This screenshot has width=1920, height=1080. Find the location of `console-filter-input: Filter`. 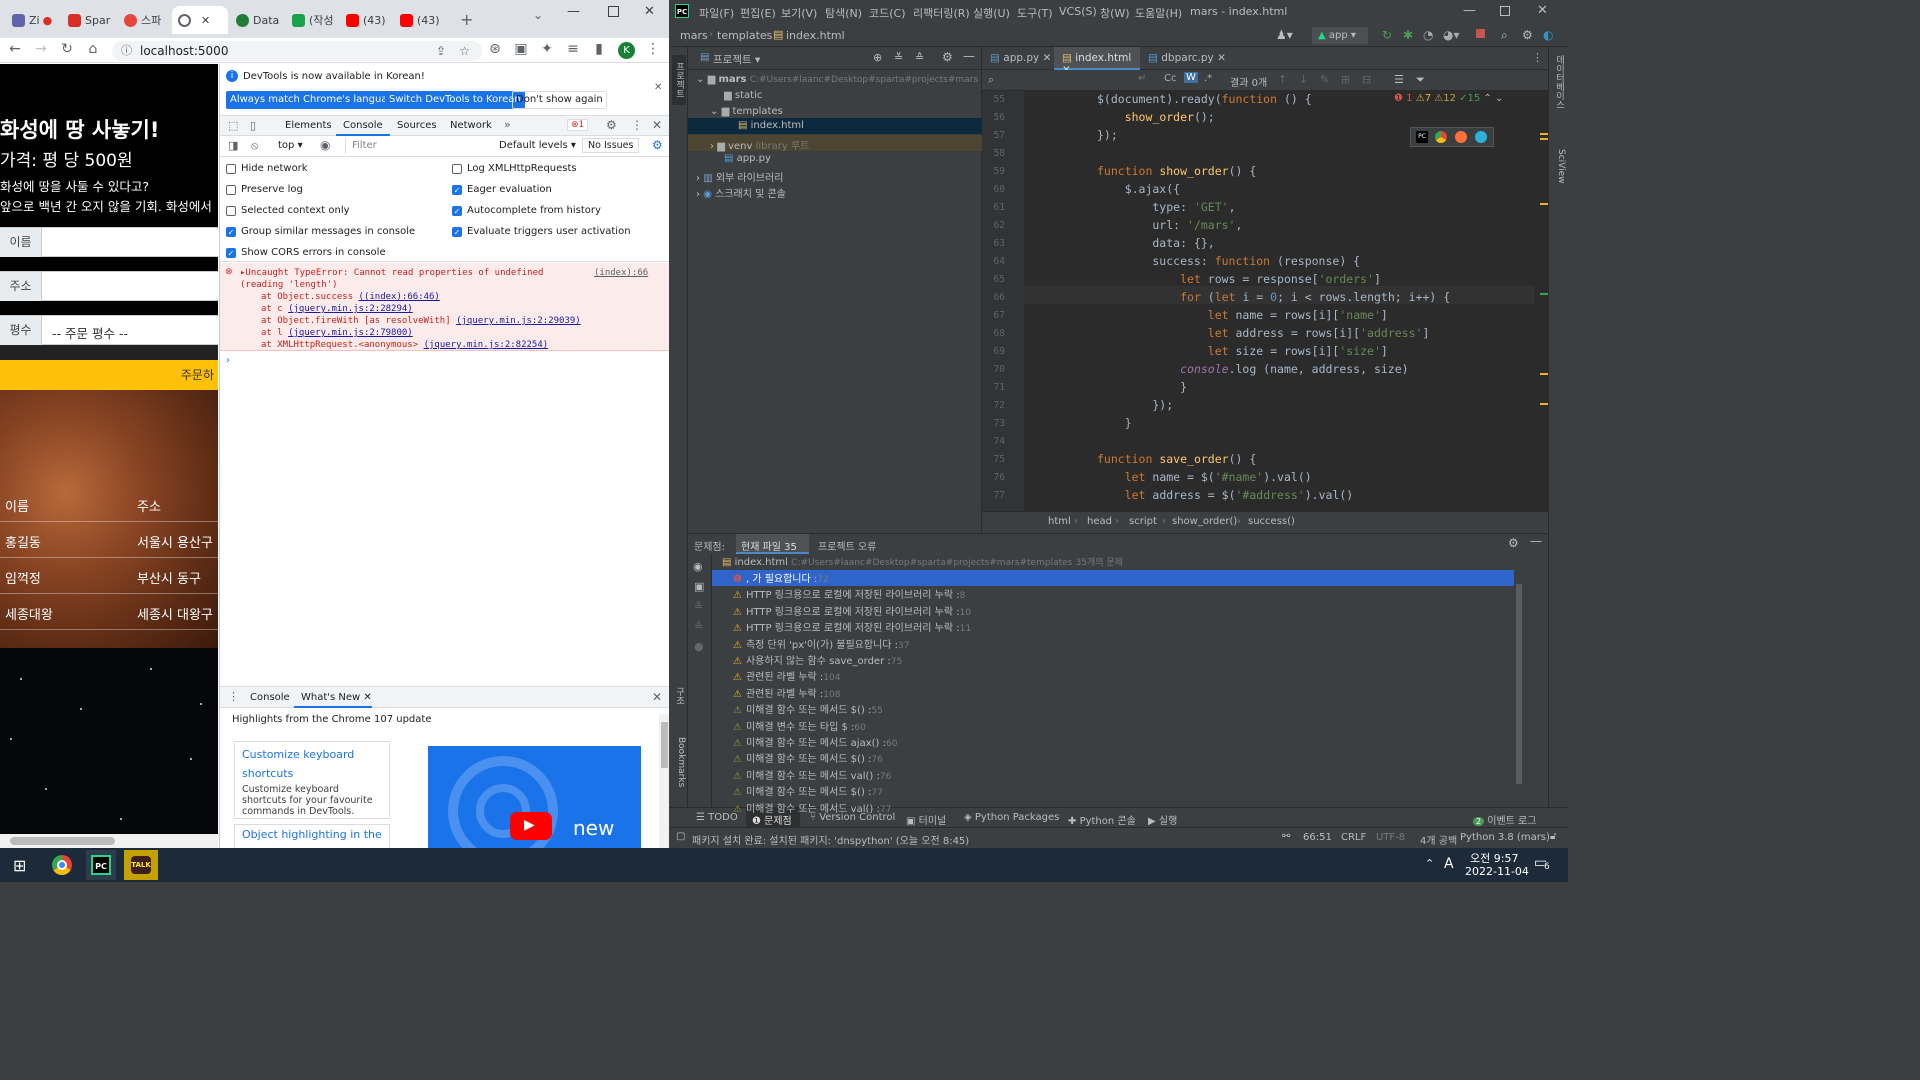

console-filter-input: Filter is located at coordinates (417, 146).